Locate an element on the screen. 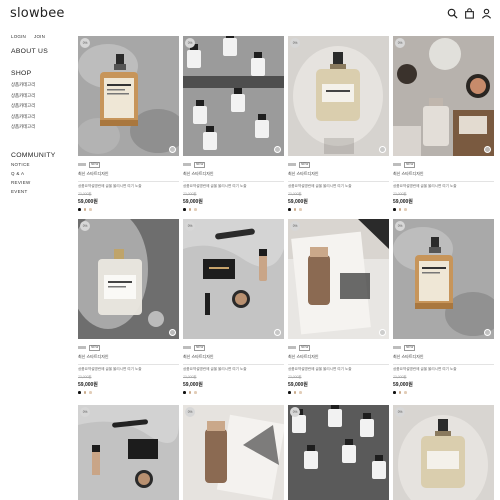 This screenshot has width=500, height=500. community-review: REVIEW is located at coordinates (42, 184).